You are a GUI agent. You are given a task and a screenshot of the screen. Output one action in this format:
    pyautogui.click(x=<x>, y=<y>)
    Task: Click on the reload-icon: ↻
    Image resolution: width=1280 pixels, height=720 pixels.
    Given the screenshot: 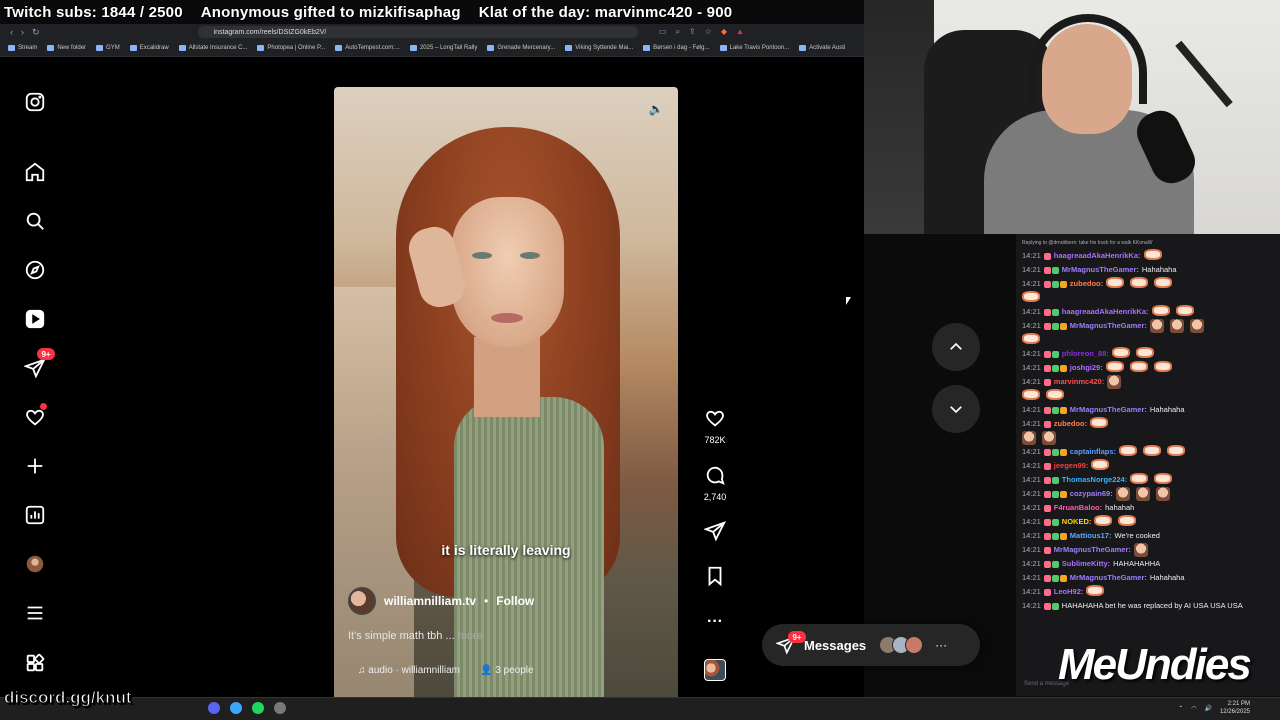 What is the action you would take?
    pyautogui.click(x=36, y=32)
    